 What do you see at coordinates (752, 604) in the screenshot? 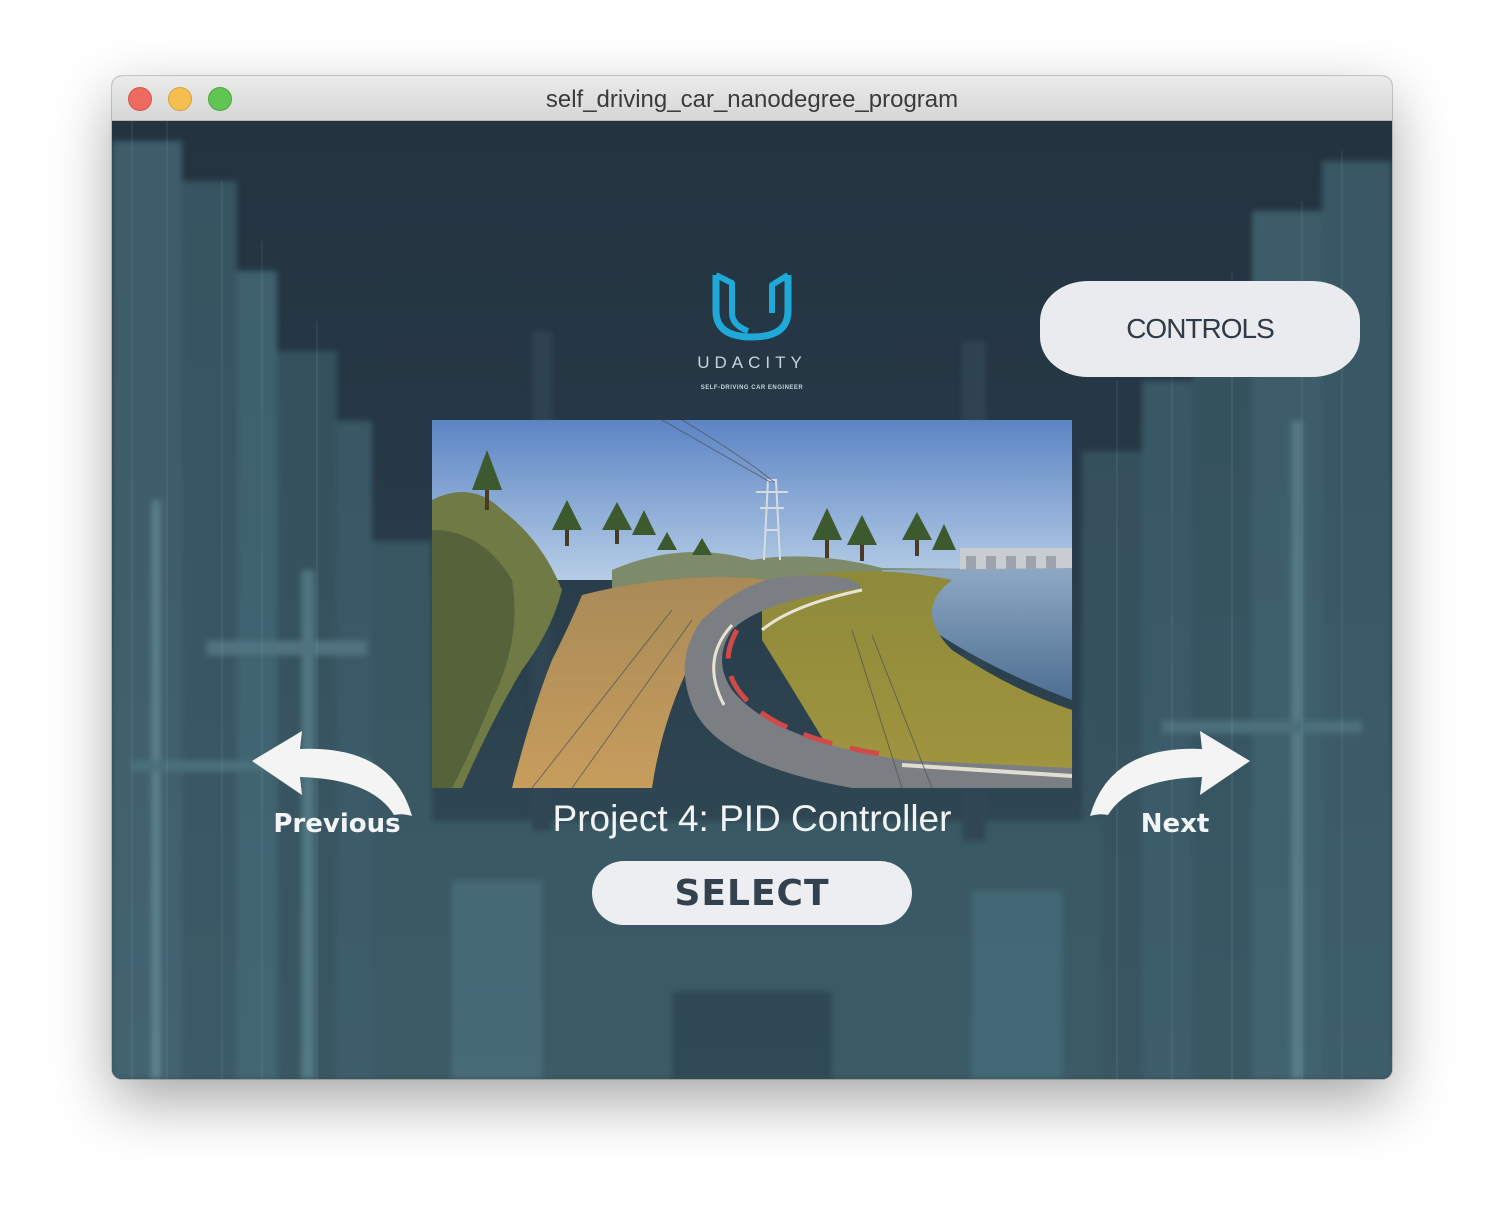
I see `track-preview-image` at bounding box center [752, 604].